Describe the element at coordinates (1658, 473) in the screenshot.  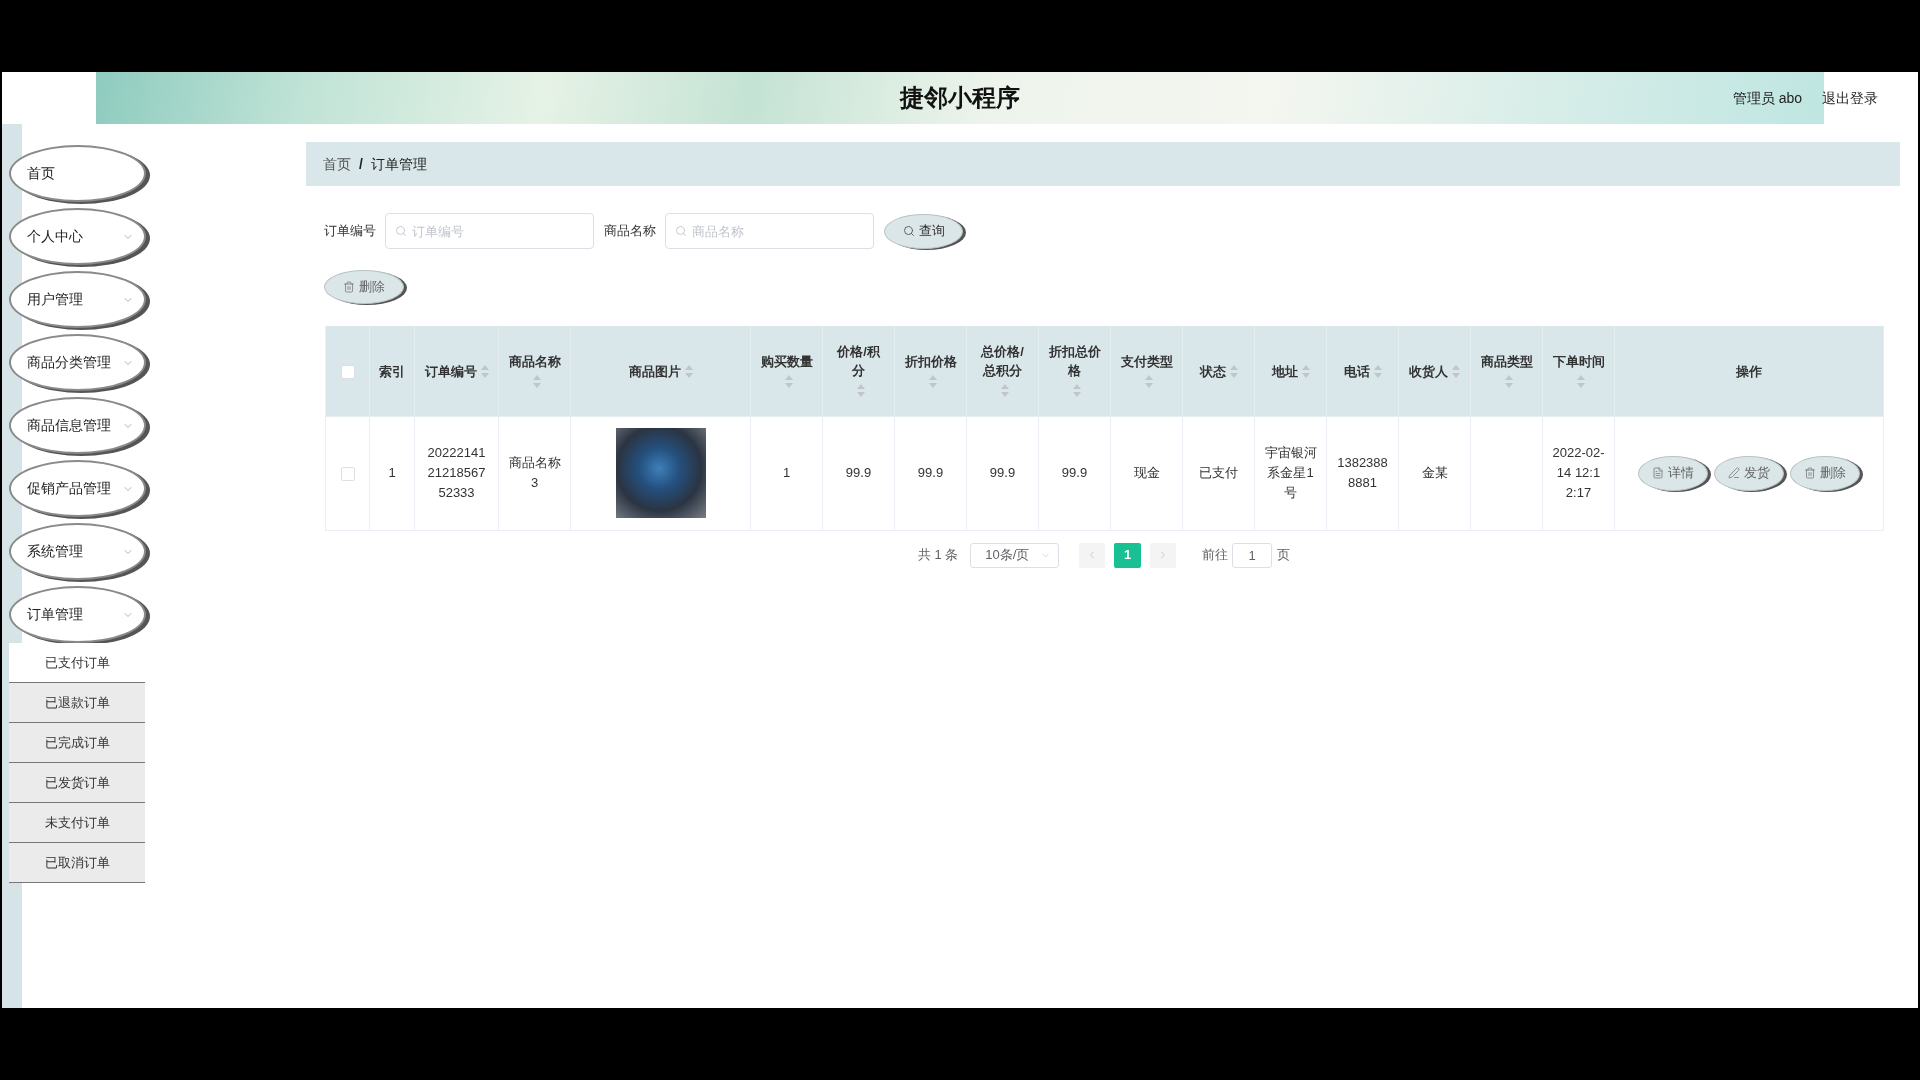
I see `document-icon` at that location.